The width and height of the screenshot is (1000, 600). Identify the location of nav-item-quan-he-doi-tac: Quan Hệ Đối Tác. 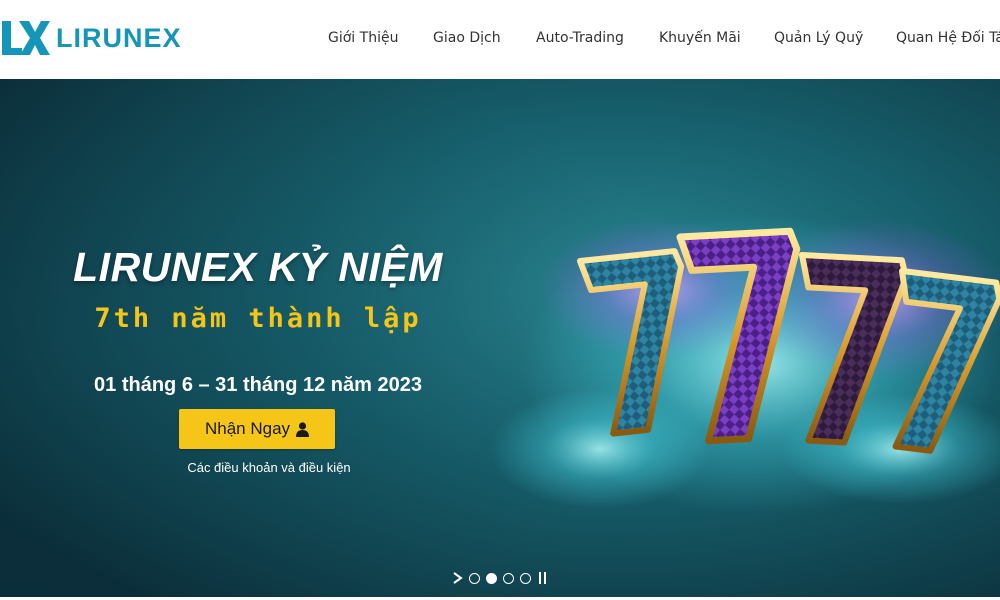
(948, 38).